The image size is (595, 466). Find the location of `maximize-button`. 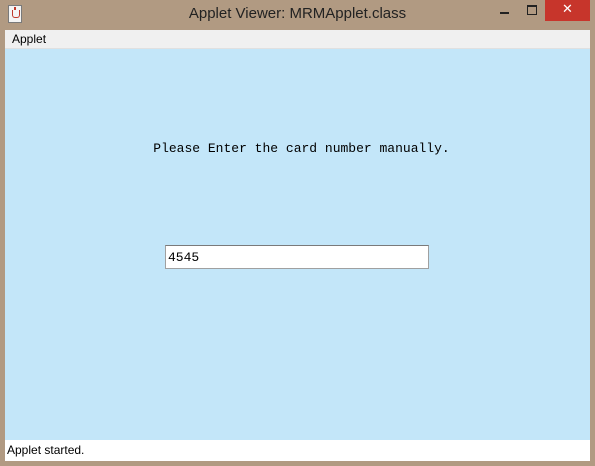

maximize-button is located at coordinates (531, 10).